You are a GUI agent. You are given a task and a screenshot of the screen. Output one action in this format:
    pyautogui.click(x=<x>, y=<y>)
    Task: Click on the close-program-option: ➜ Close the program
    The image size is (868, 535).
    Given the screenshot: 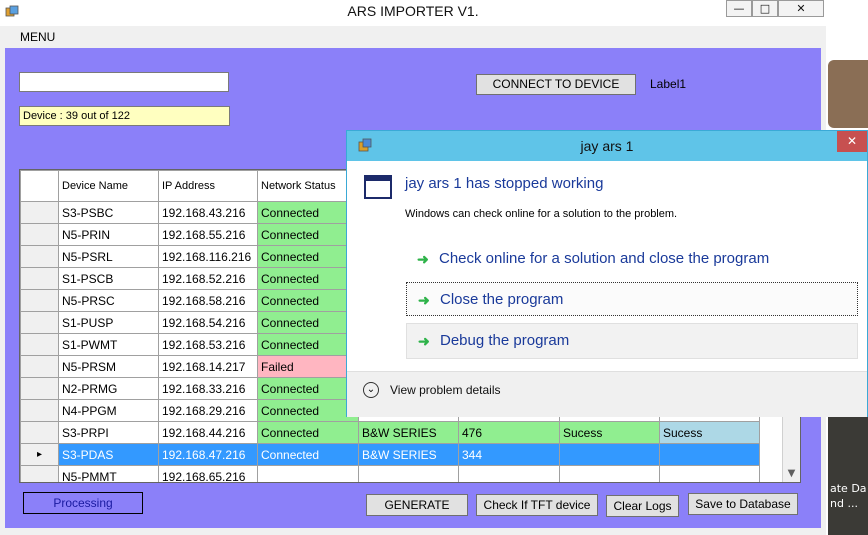 What is the action you would take?
    pyautogui.click(x=632, y=299)
    